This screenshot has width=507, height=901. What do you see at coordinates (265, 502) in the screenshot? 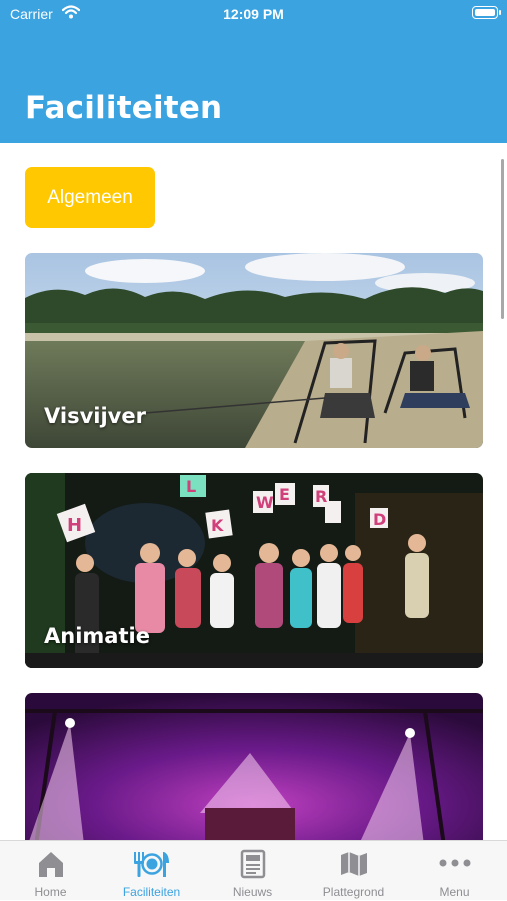
I see `svg-text: W` at bounding box center [265, 502].